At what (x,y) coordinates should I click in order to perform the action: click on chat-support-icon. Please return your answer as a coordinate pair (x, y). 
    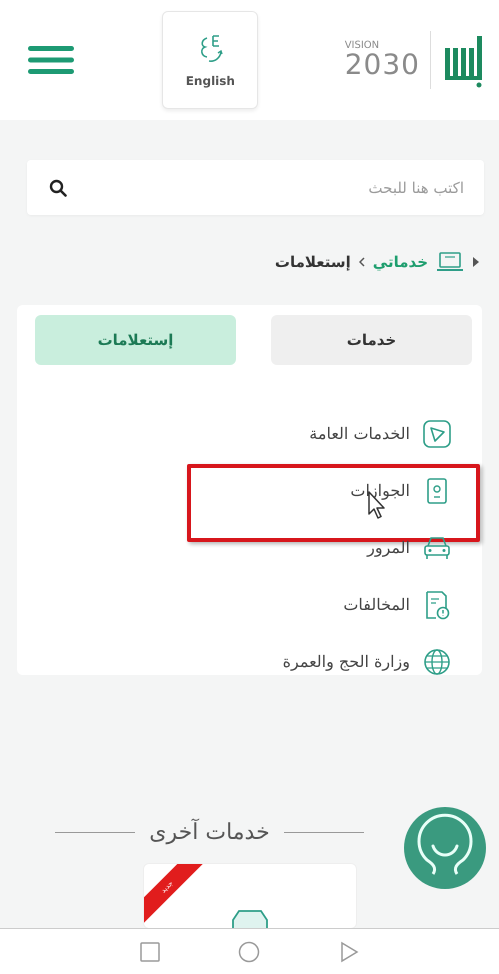
    Looking at the image, I should click on (445, 848).